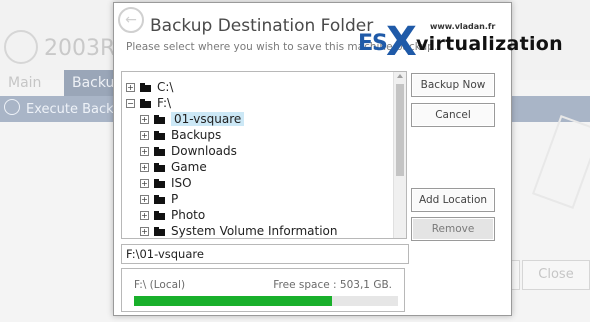 The width and height of the screenshot is (590, 322). I want to click on tree-item-label: Photo, so click(188, 215).